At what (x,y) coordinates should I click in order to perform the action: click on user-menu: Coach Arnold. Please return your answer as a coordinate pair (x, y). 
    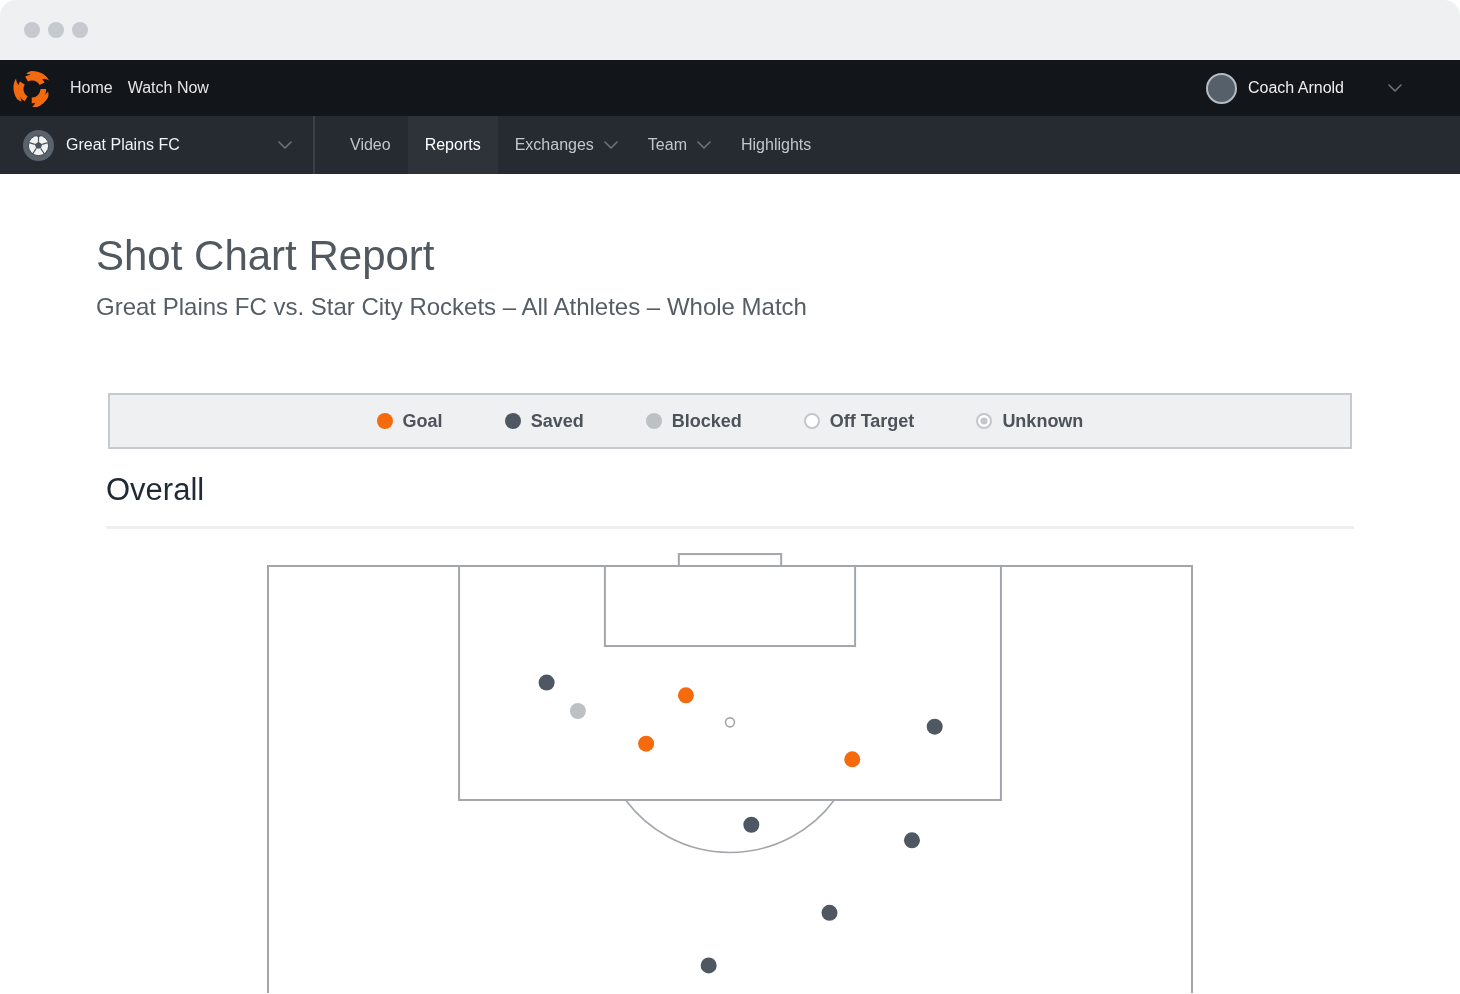
    Looking at the image, I should click on (1303, 88).